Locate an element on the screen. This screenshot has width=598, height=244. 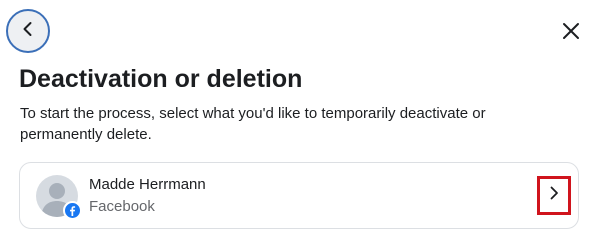
back-button is located at coordinates (28, 31).